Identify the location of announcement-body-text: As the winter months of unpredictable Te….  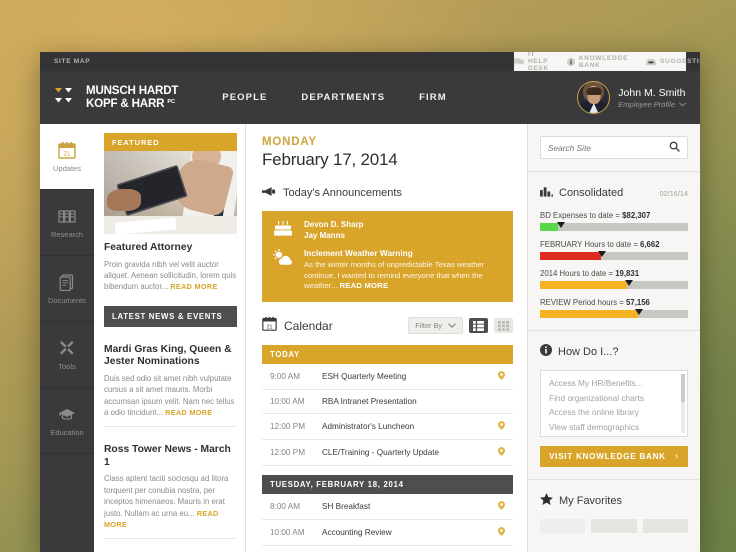
(394, 275).